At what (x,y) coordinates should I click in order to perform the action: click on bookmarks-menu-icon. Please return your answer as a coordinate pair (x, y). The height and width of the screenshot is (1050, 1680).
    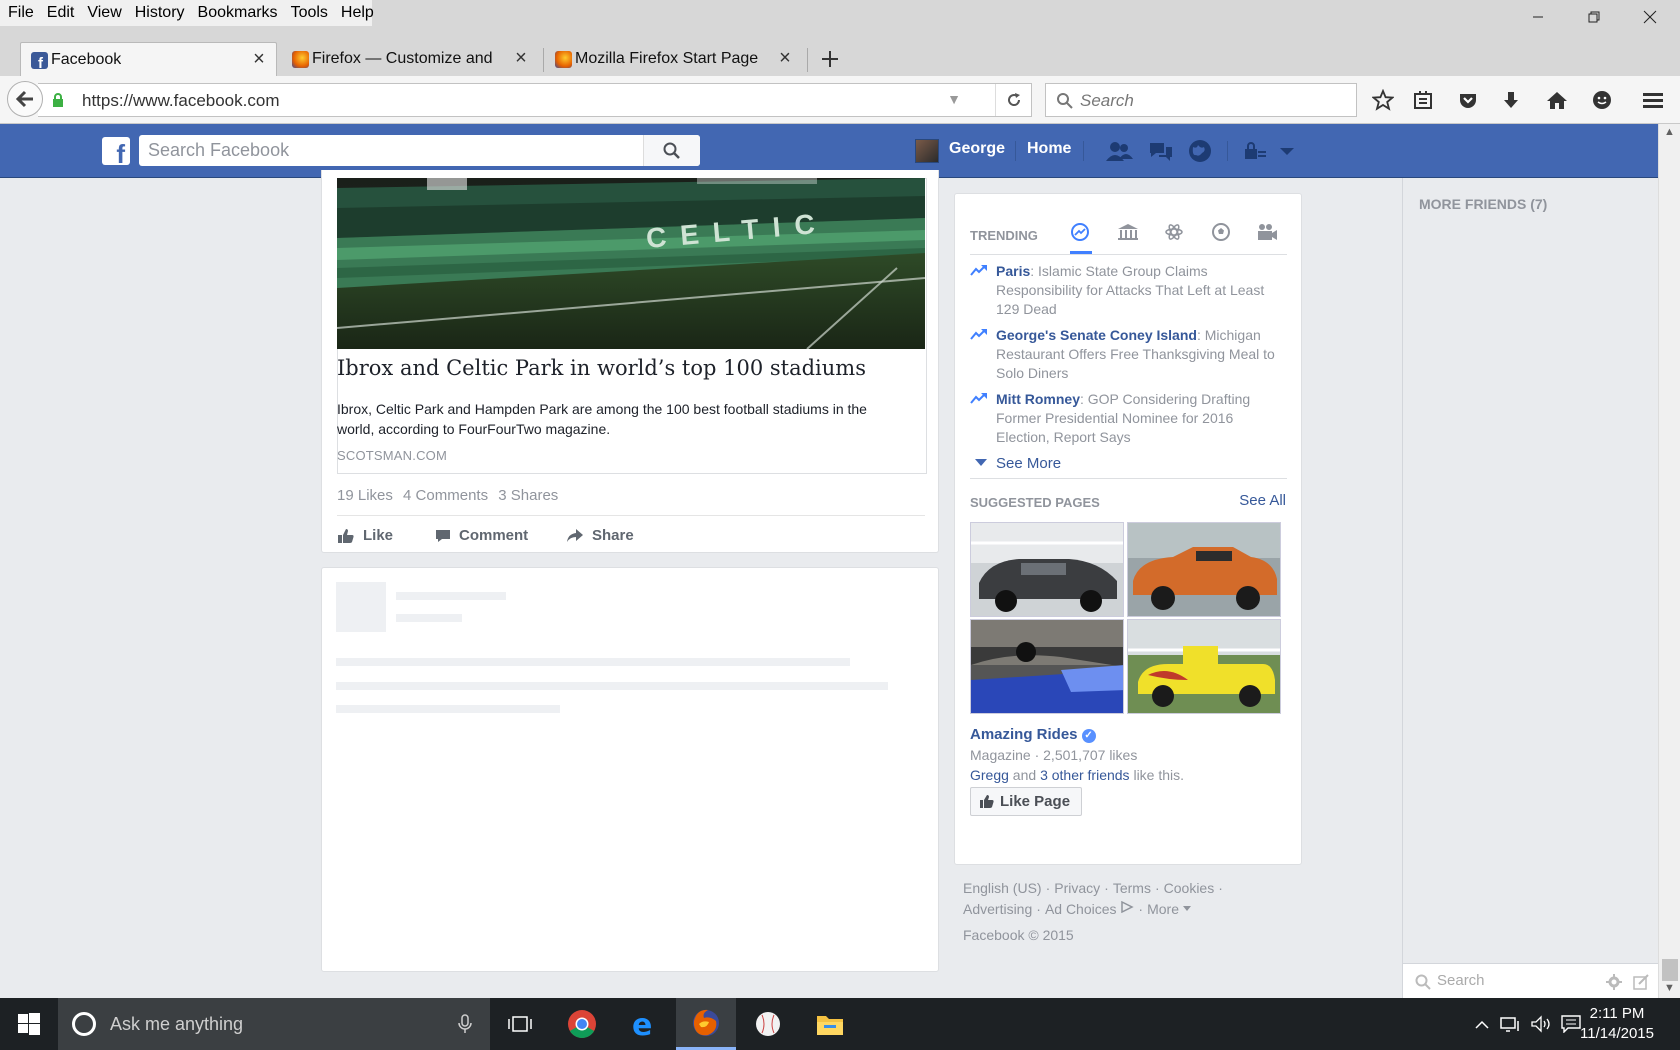
    Looking at the image, I should click on (1423, 100).